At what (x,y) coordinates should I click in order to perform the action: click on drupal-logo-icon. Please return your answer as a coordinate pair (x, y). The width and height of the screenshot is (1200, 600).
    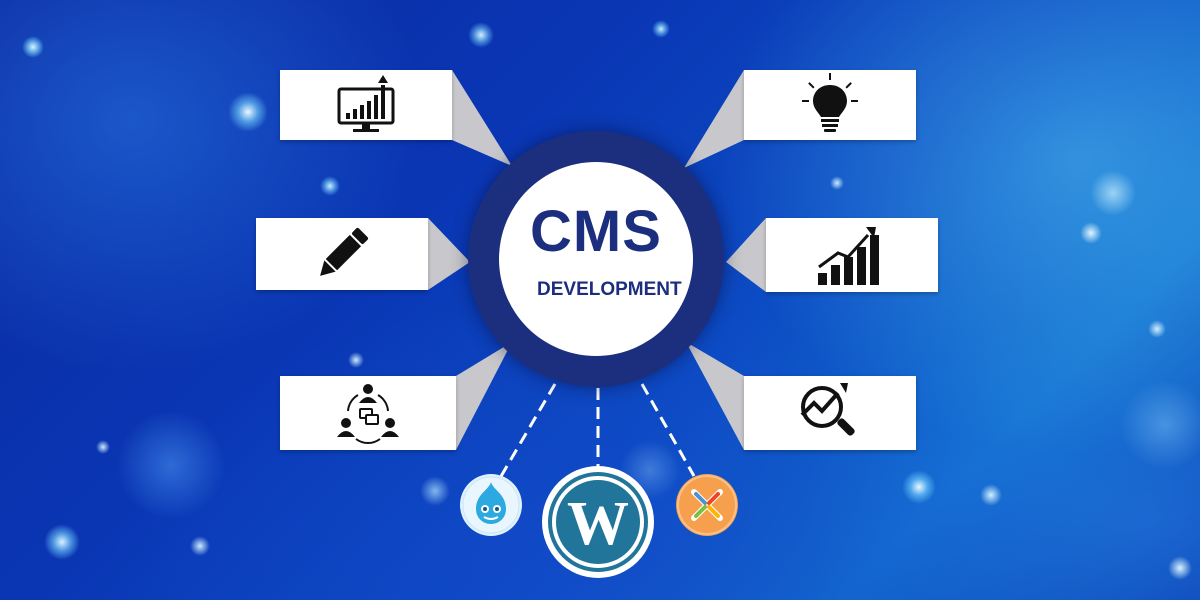
    Looking at the image, I should click on (491, 505).